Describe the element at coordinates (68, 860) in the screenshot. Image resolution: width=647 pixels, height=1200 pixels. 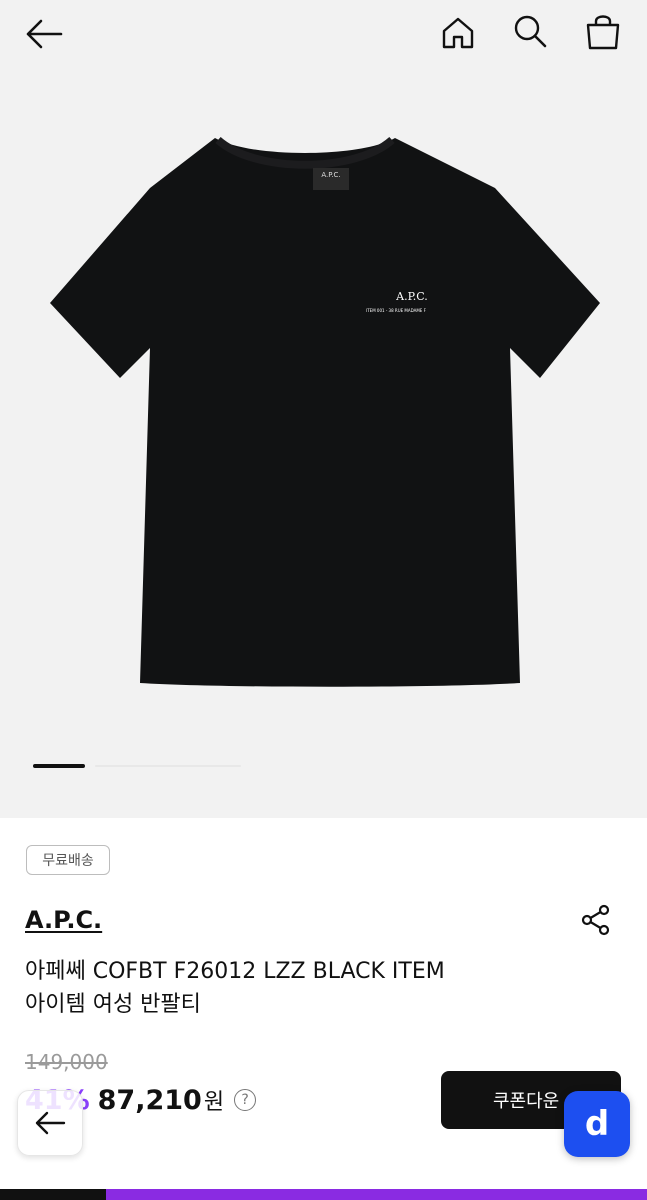
I see `free-shipping-badge: 무료배송` at that location.